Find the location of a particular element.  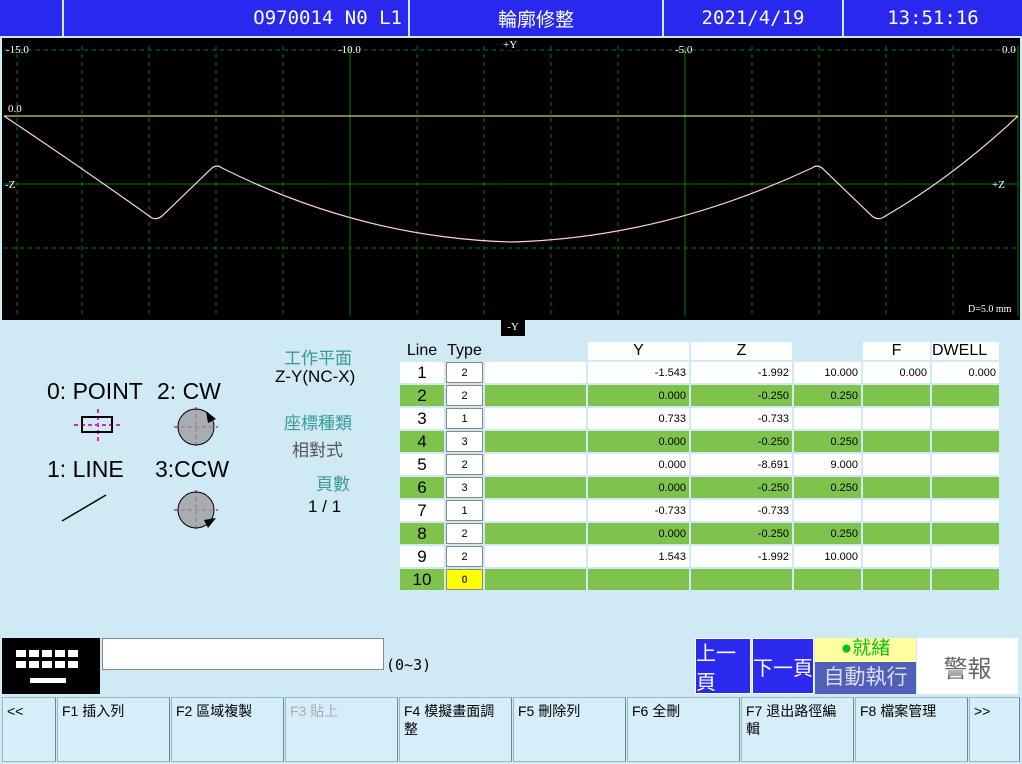

cell-z: -8.691 is located at coordinates (741, 464).